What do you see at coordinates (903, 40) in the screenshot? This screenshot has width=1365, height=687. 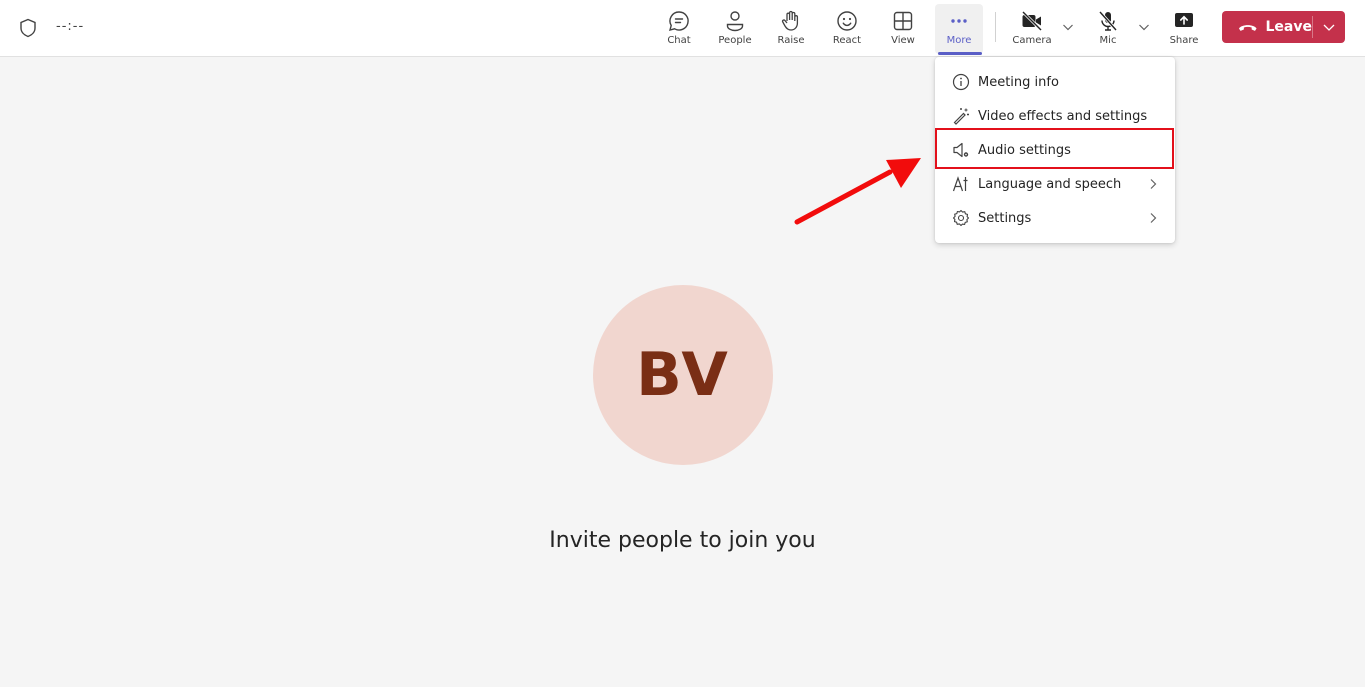 I see `view-label: View` at bounding box center [903, 40].